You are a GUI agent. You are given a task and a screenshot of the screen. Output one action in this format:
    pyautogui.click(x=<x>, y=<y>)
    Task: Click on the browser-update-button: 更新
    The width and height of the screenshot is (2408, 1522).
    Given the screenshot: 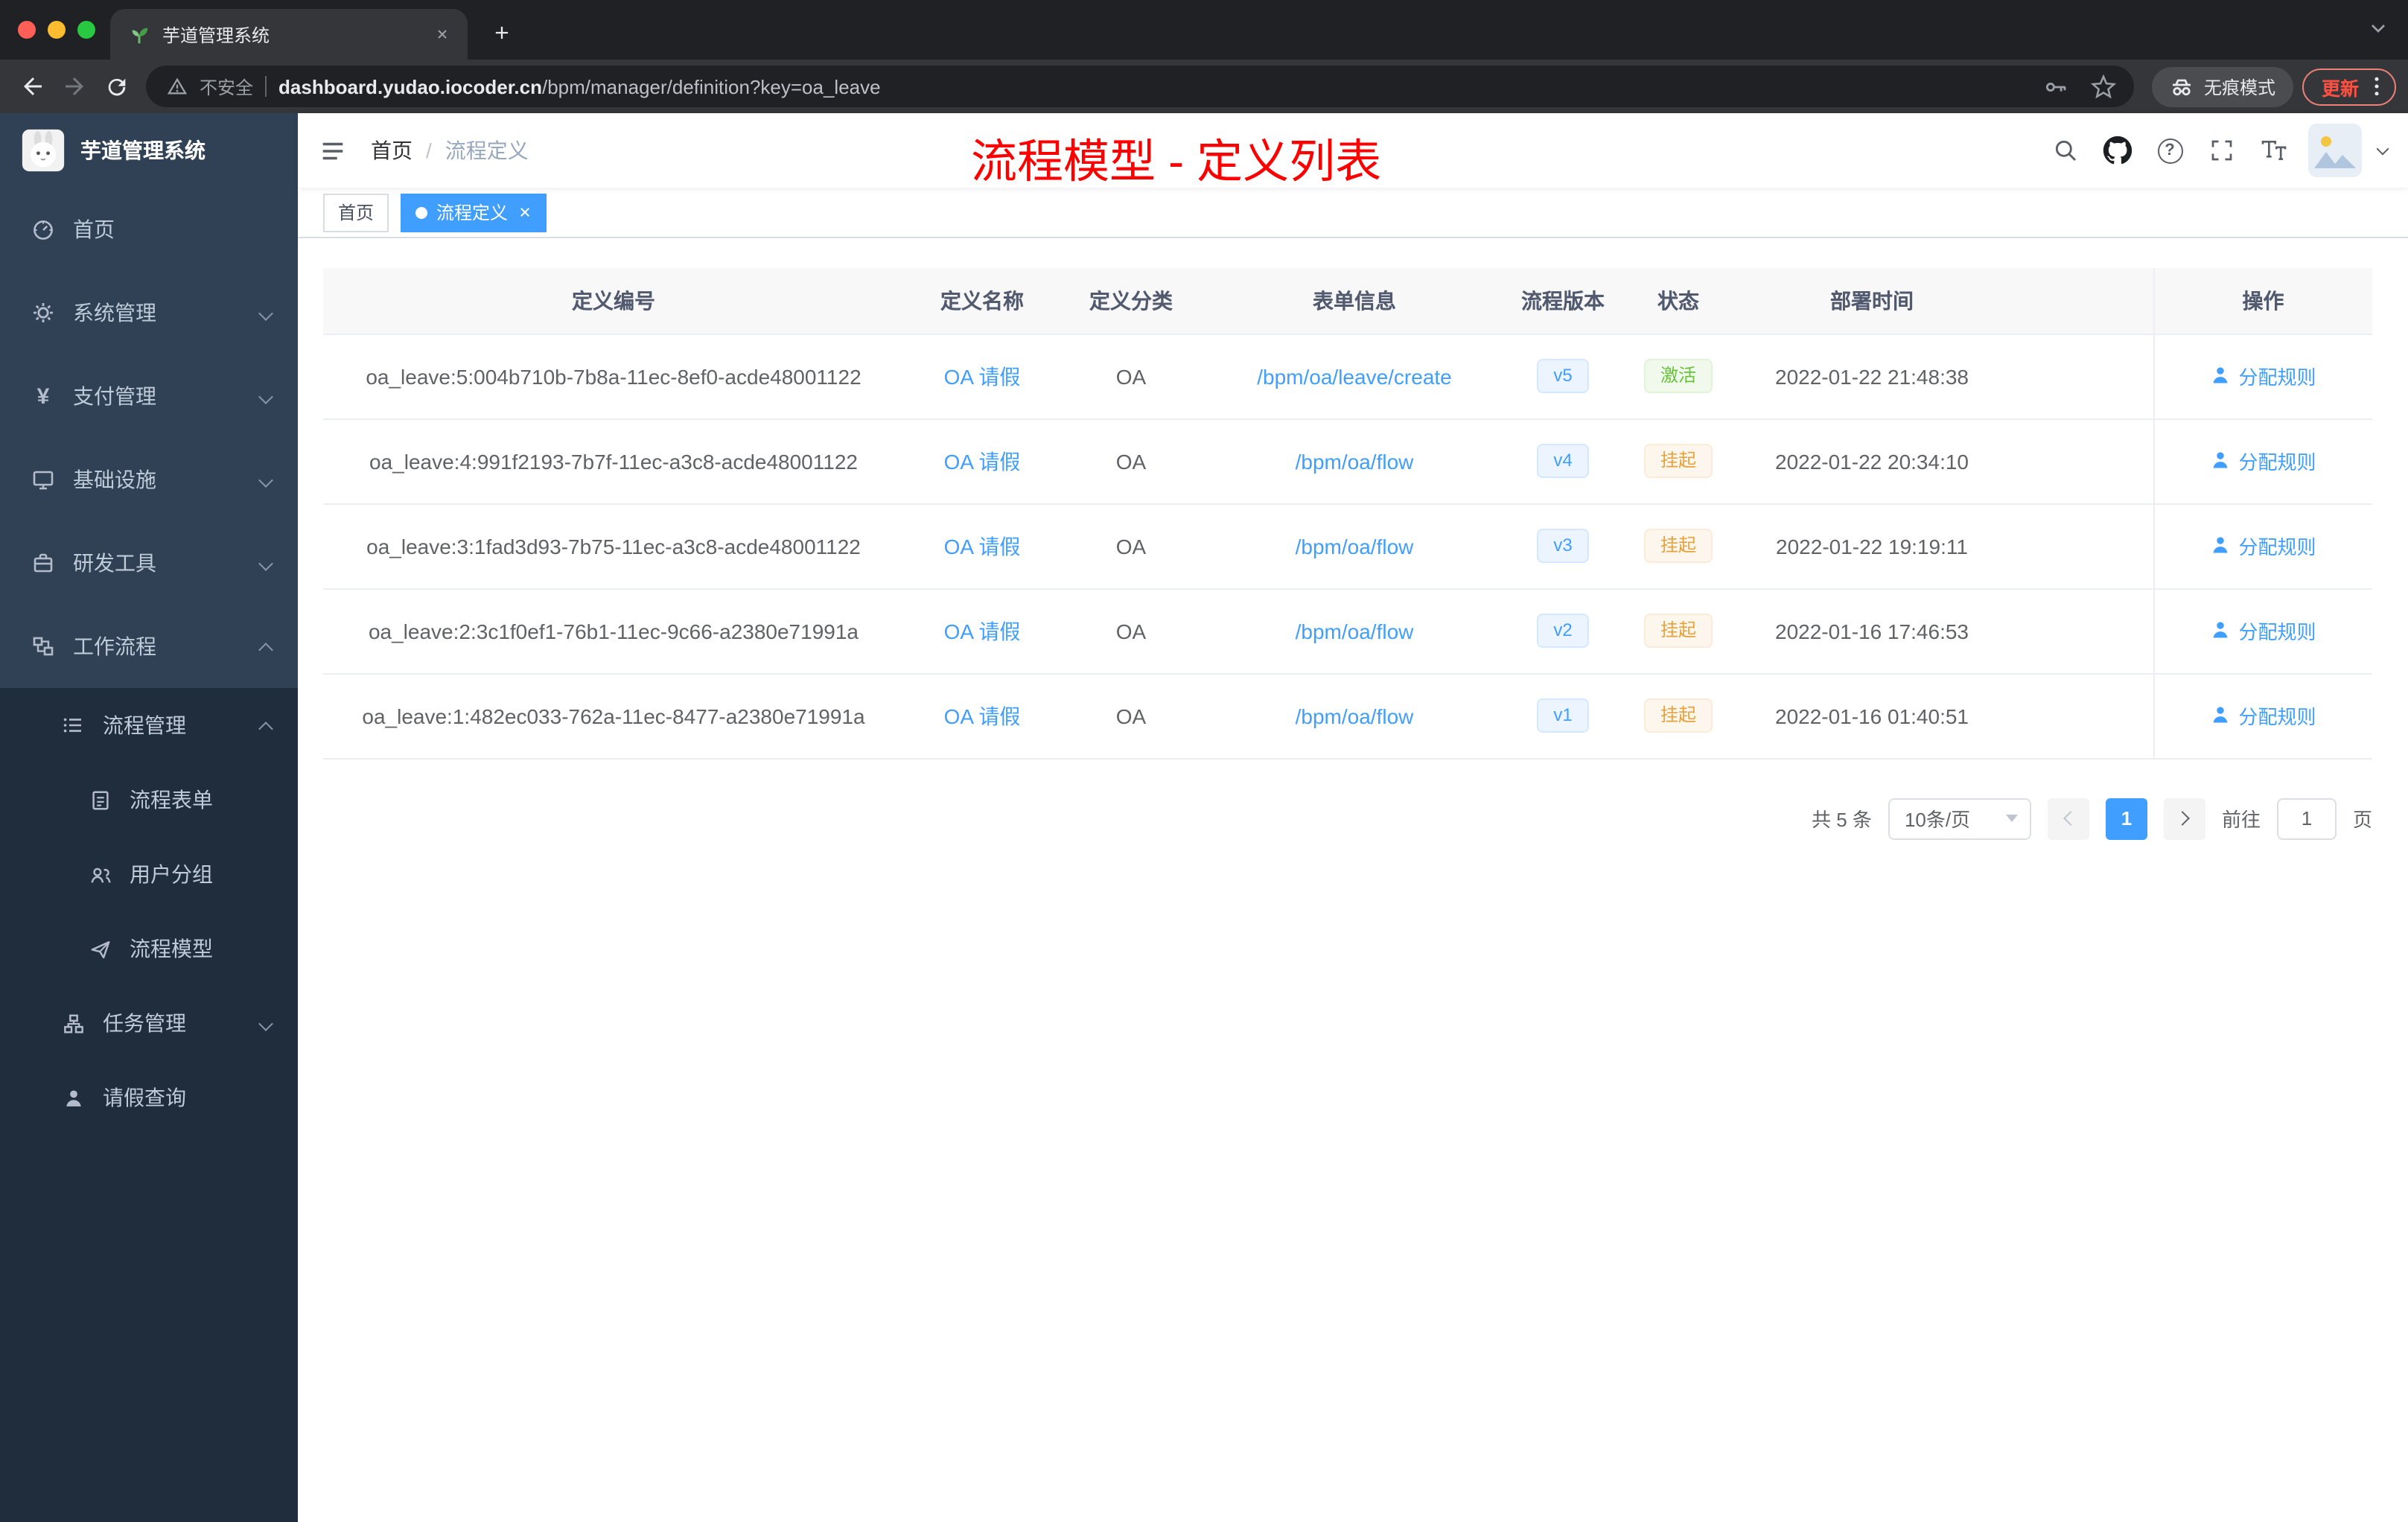 What is the action you would take?
    pyautogui.click(x=2349, y=86)
    